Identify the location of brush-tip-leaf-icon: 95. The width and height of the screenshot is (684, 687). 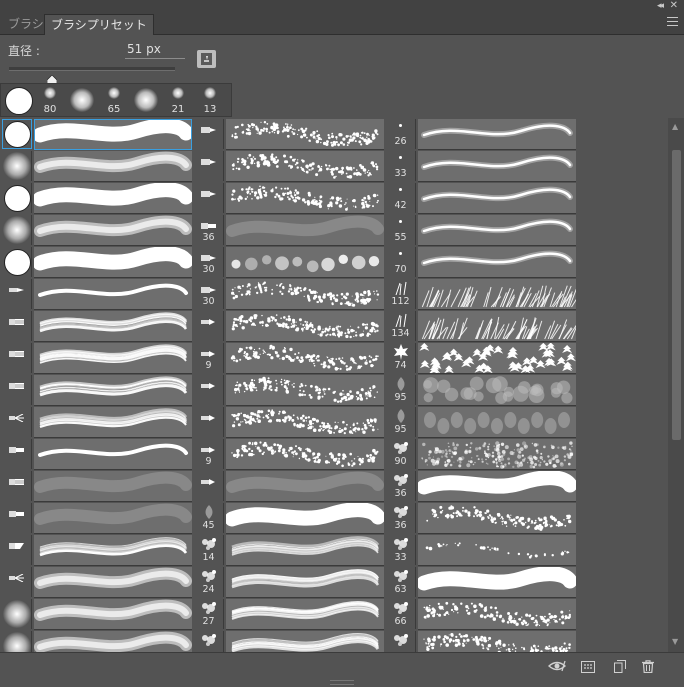
(401, 390).